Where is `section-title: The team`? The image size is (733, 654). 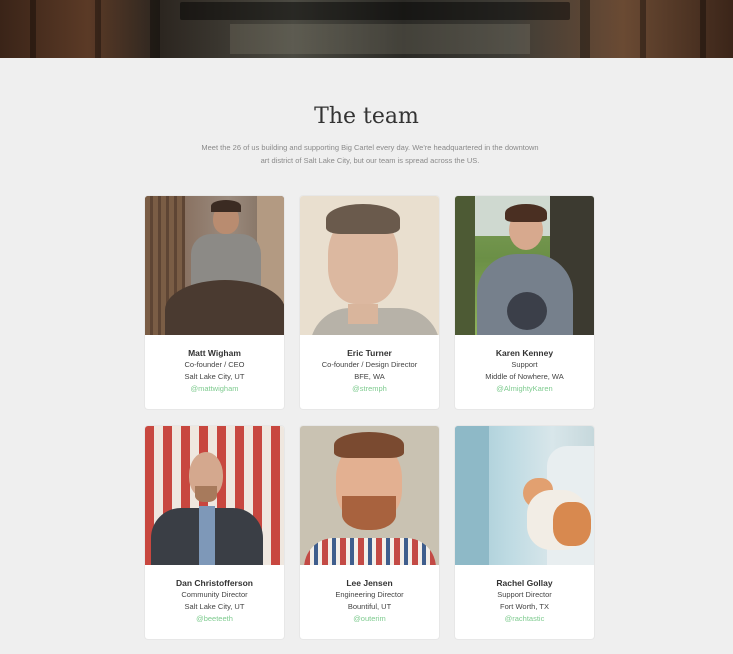
section-title: The team is located at coordinates (366, 116).